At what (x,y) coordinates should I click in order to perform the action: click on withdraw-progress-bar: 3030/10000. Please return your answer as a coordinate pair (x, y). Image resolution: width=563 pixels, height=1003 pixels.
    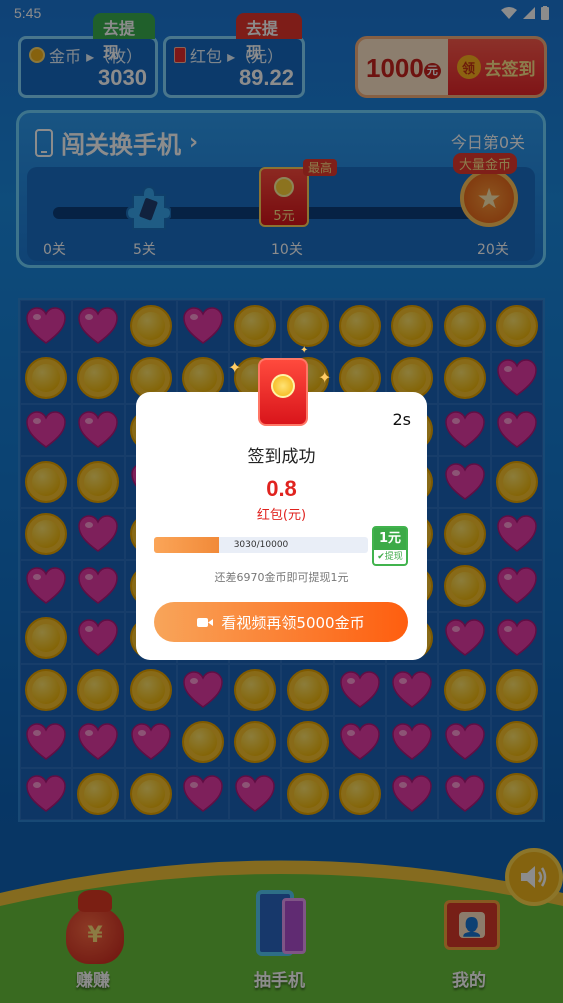
    Looking at the image, I should click on (261, 545).